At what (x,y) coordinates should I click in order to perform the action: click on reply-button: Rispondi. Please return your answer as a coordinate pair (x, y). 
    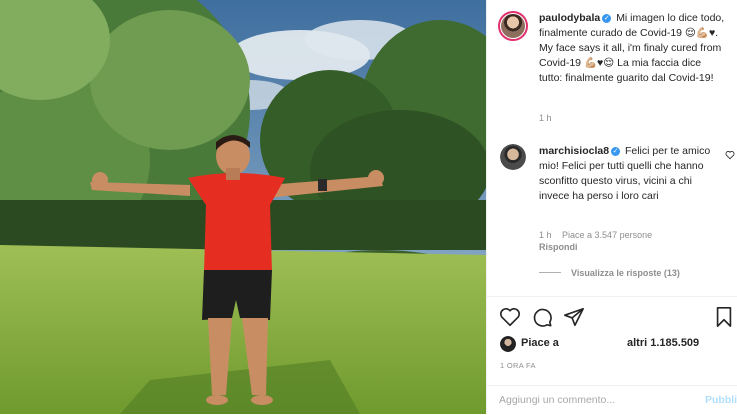
    Looking at the image, I should click on (558, 247).